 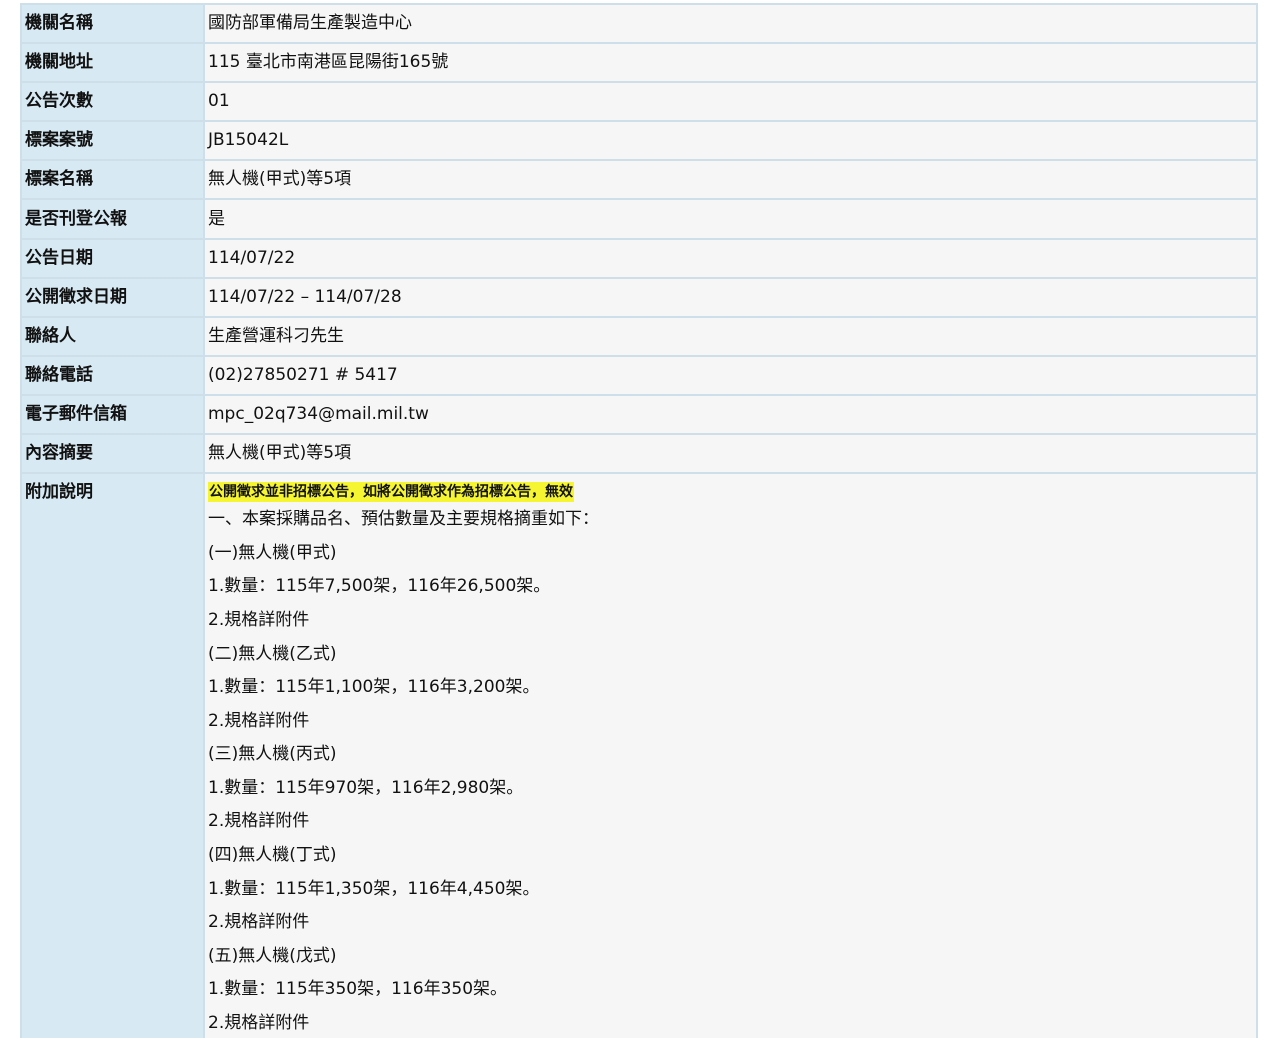 I want to click on content-summary-value: 無人機(甲式)等5項, so click(x=730, y=454).